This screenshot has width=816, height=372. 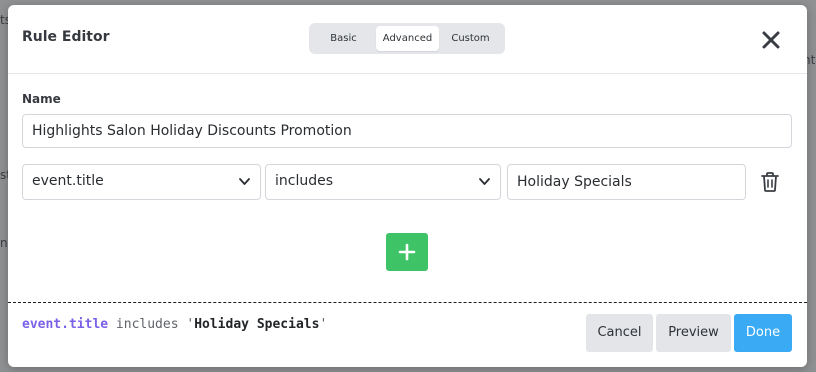 I want to click on expression-operator: includes, so click(x=147, y=324).